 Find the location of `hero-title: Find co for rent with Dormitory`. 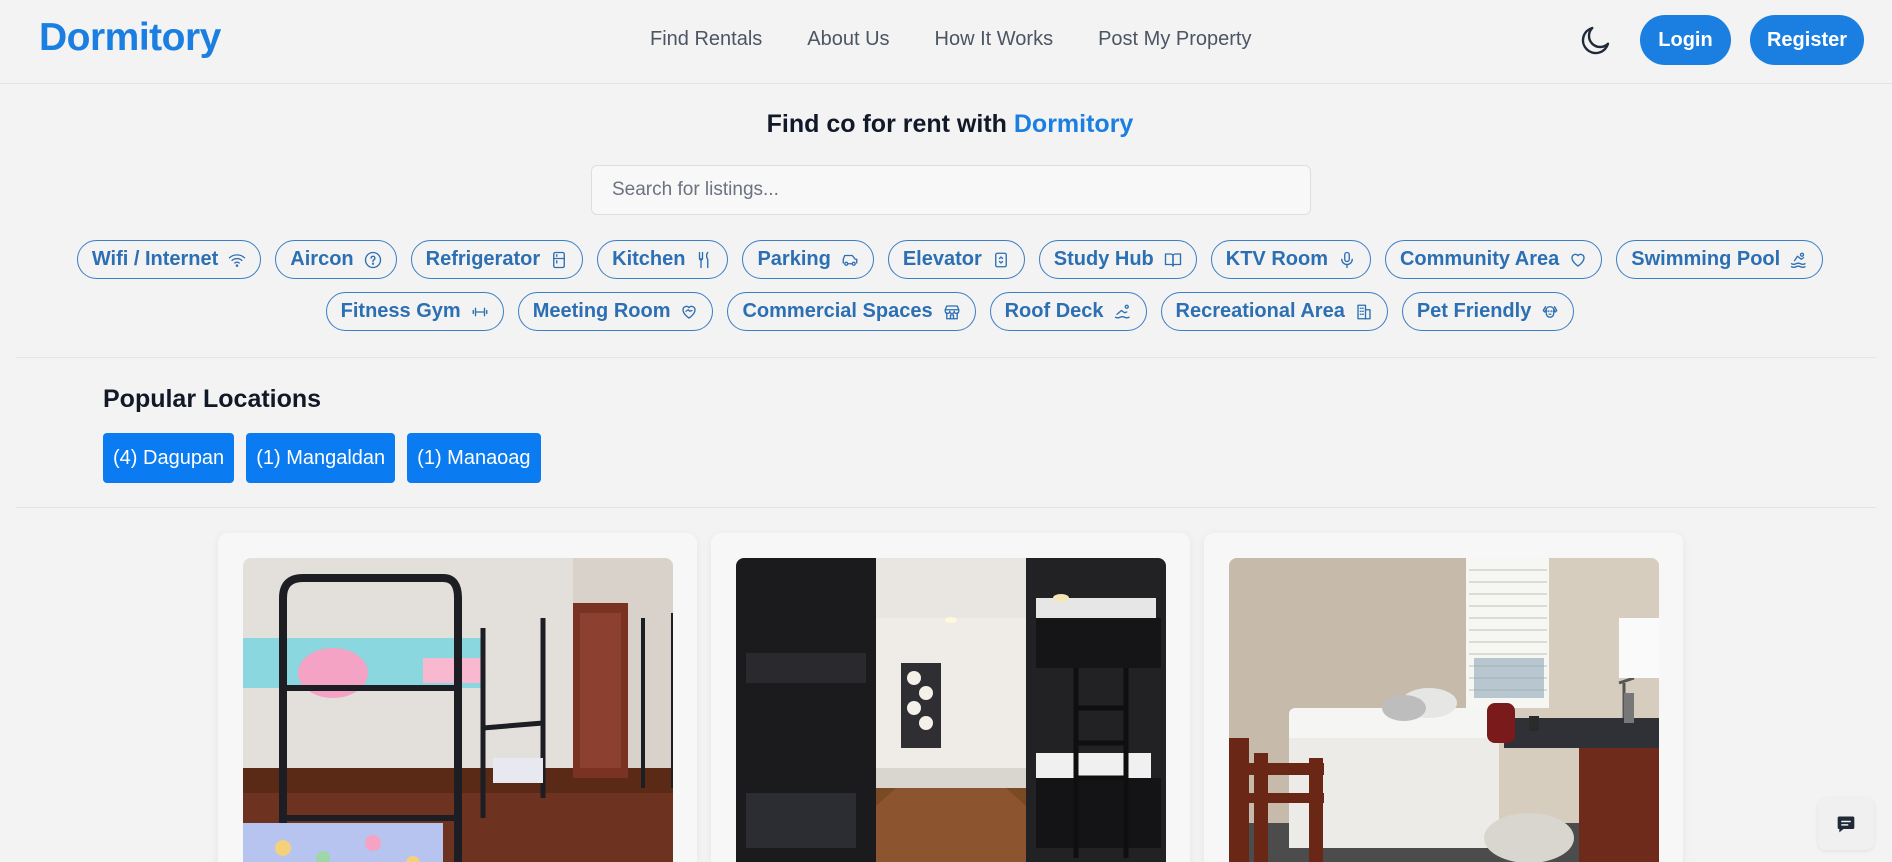

hero-title: Find co for rent with Dormitory is located at coordinates (946, 124).